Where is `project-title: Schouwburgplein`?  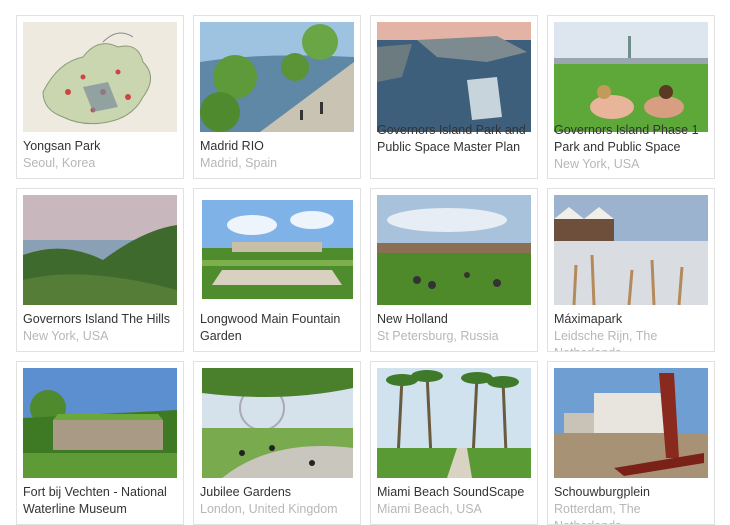
project-title: Schouwburgplein is located at coordinates (631, 492).